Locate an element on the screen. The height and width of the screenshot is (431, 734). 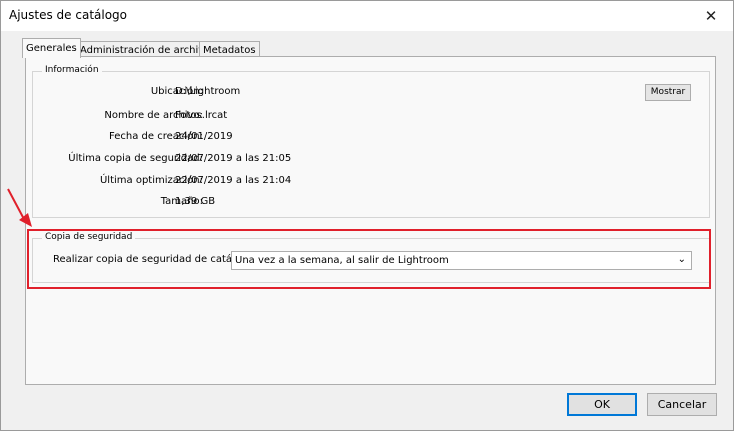
ok-button: OK is located at coordinates (602, 404).